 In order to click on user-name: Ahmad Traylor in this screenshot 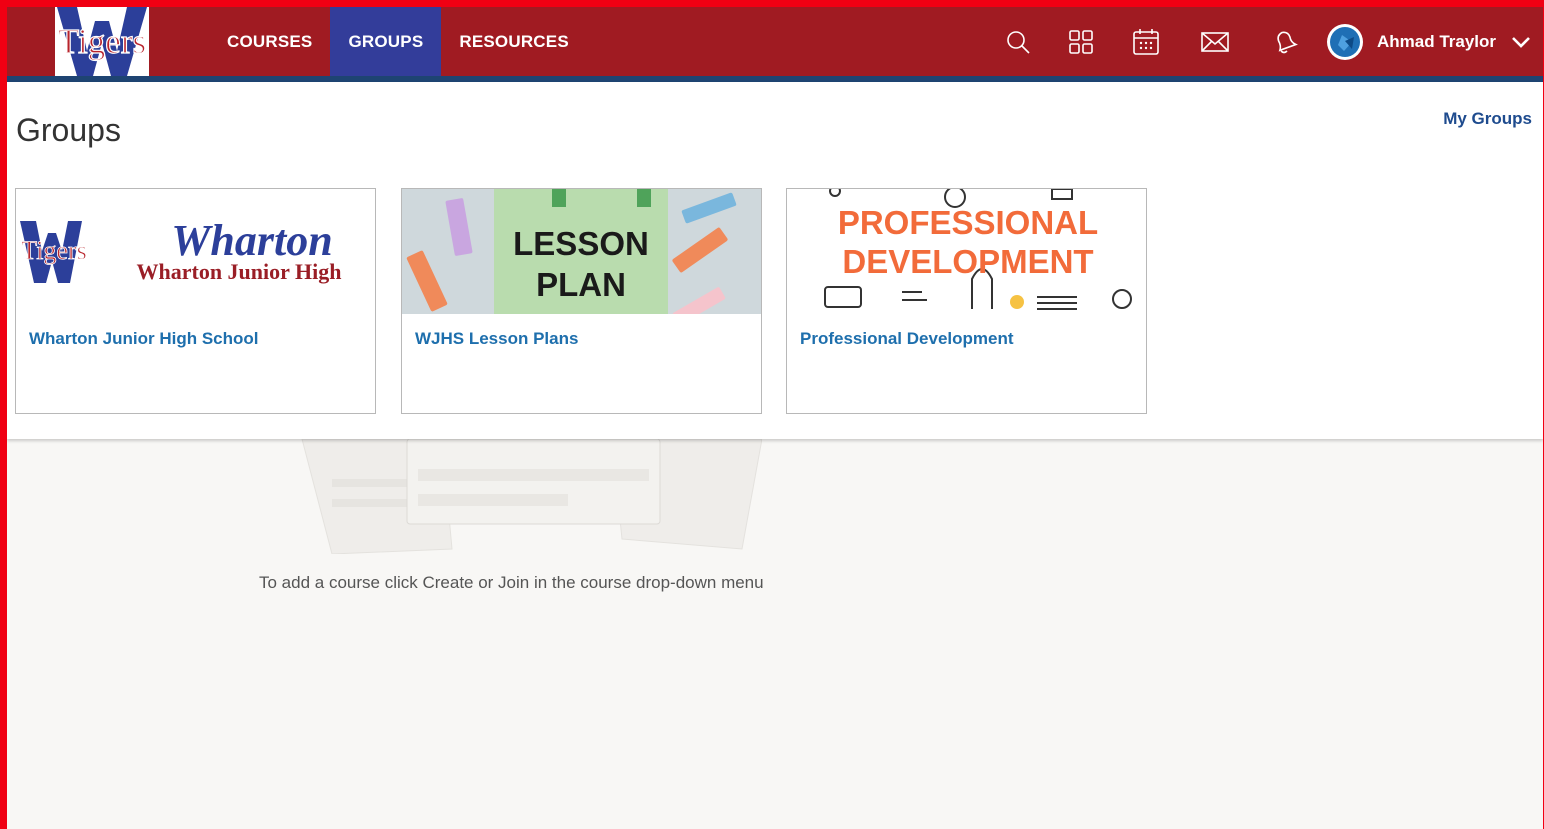, I will do `click(1437, 41)`.